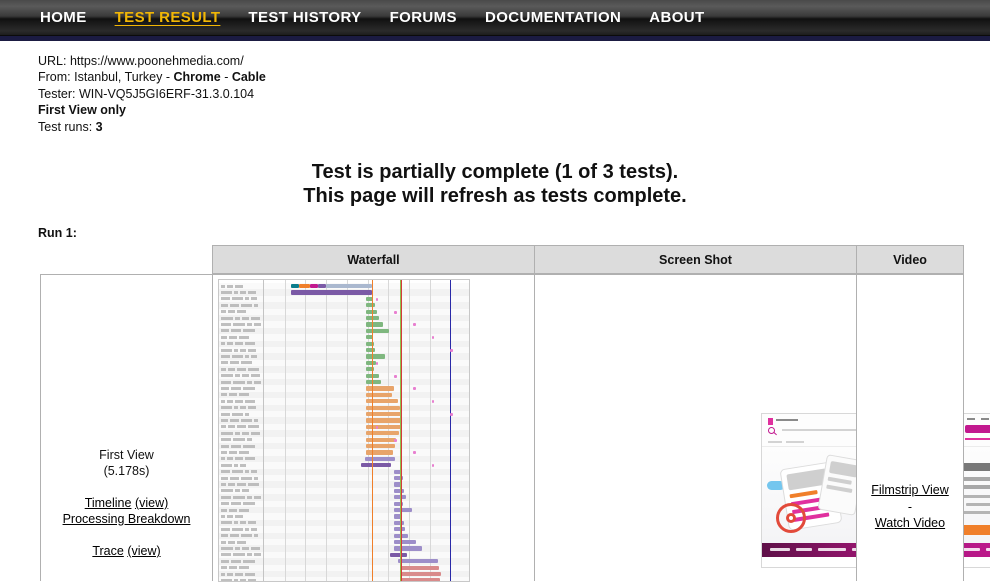 The image size is (990, 582). Describe the element at coordinates (108, 551) in the screenshot. I see `trace-link: Trace` at that location.